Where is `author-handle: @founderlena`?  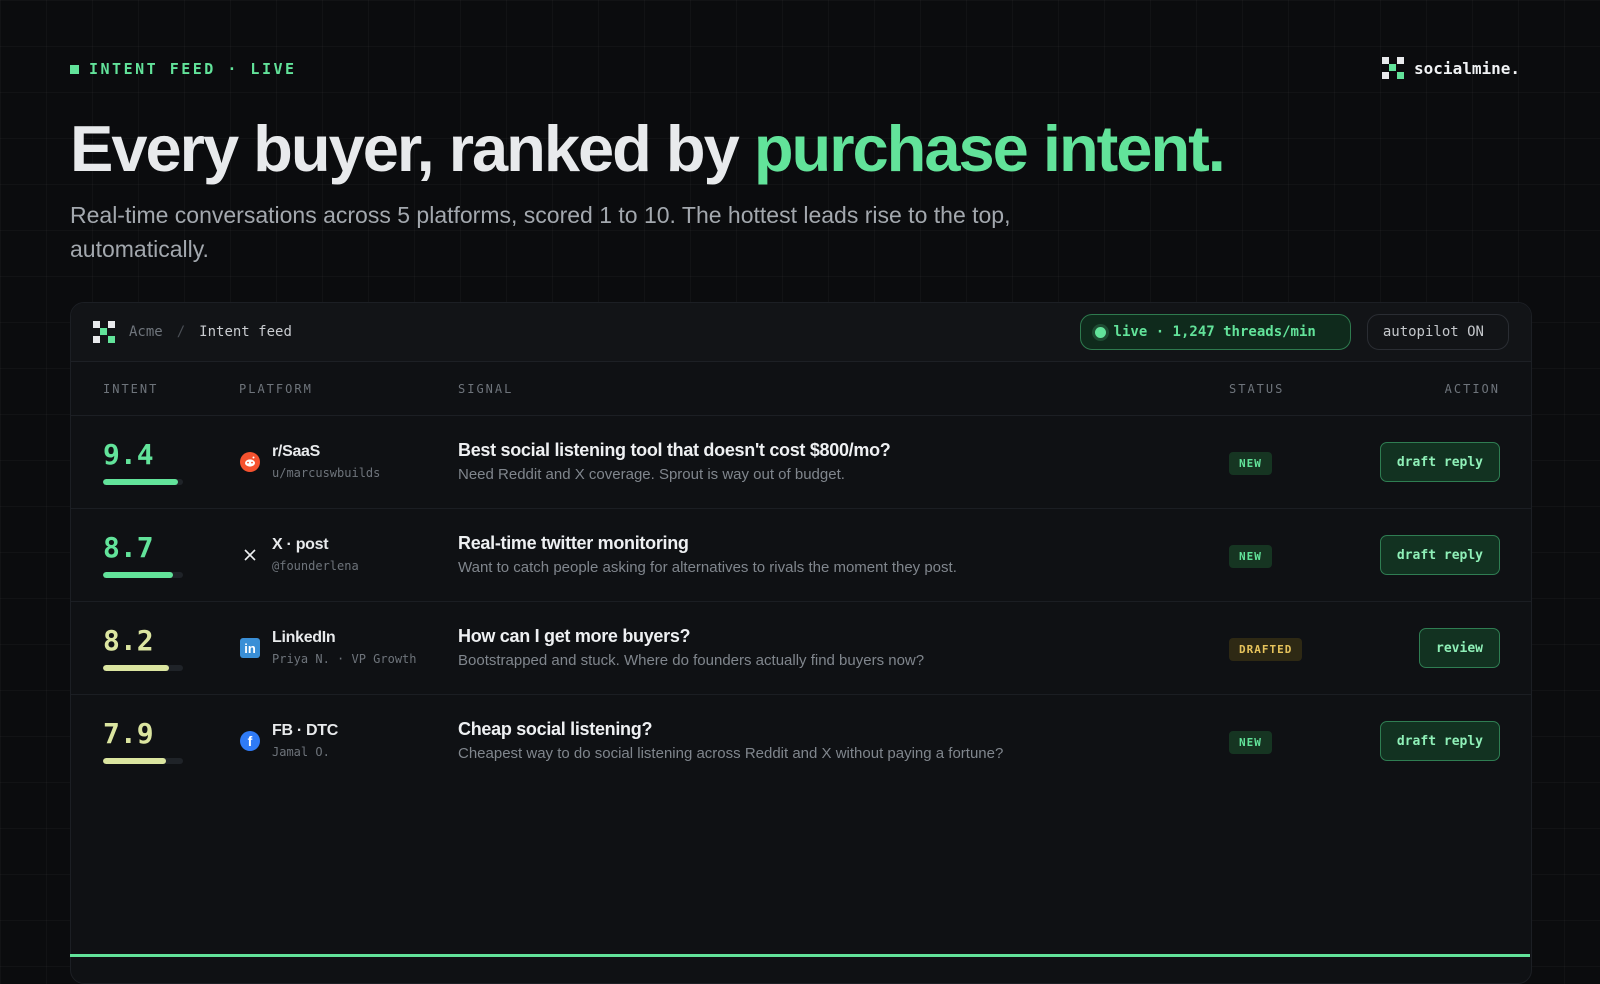 author-handle: @founderlena is located at coordinates (315, 566).